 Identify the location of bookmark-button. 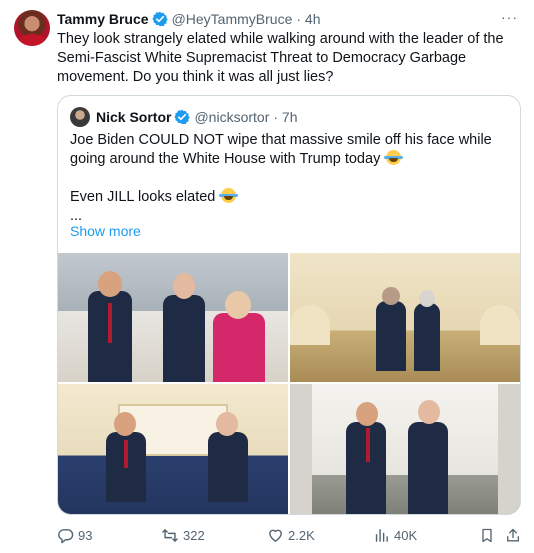
(487, 535).